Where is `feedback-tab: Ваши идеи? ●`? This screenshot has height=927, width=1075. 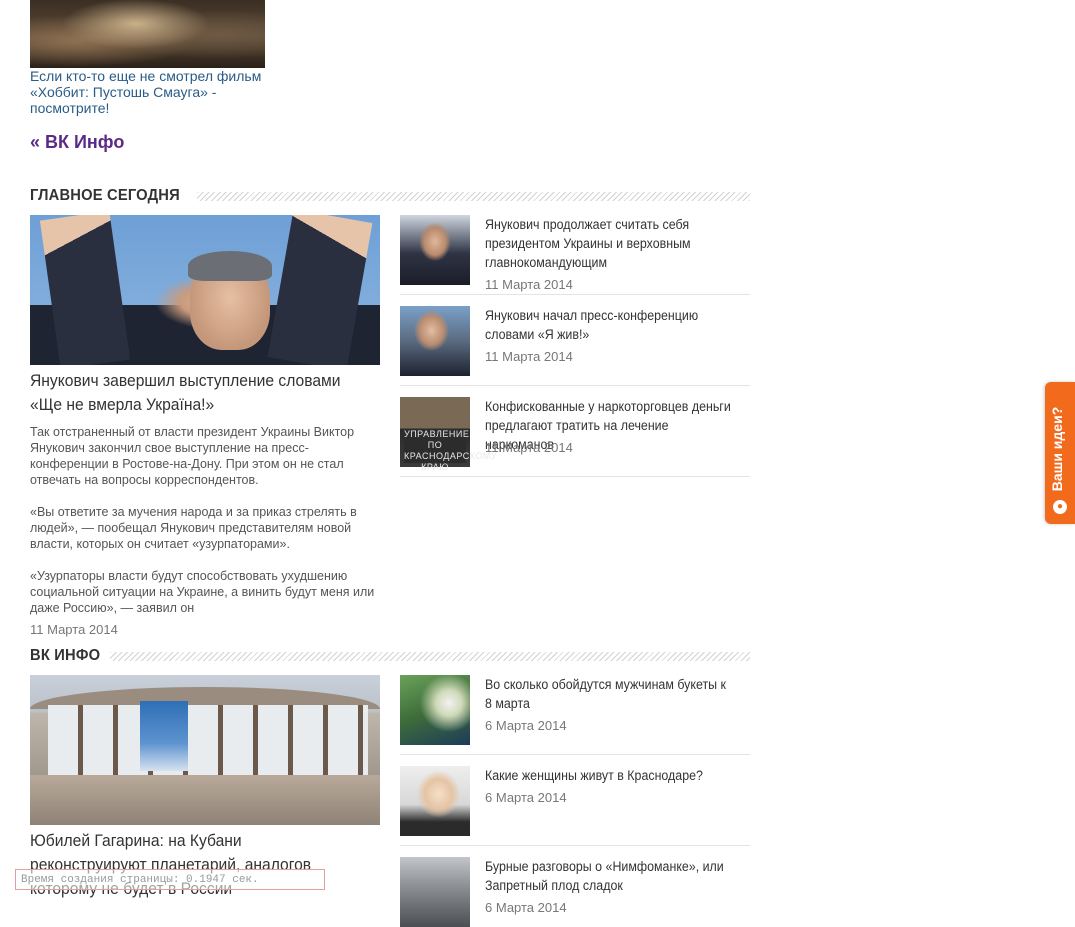 feedback-tab: Ваши идеи? ● is located at coordinates (1060, 453).